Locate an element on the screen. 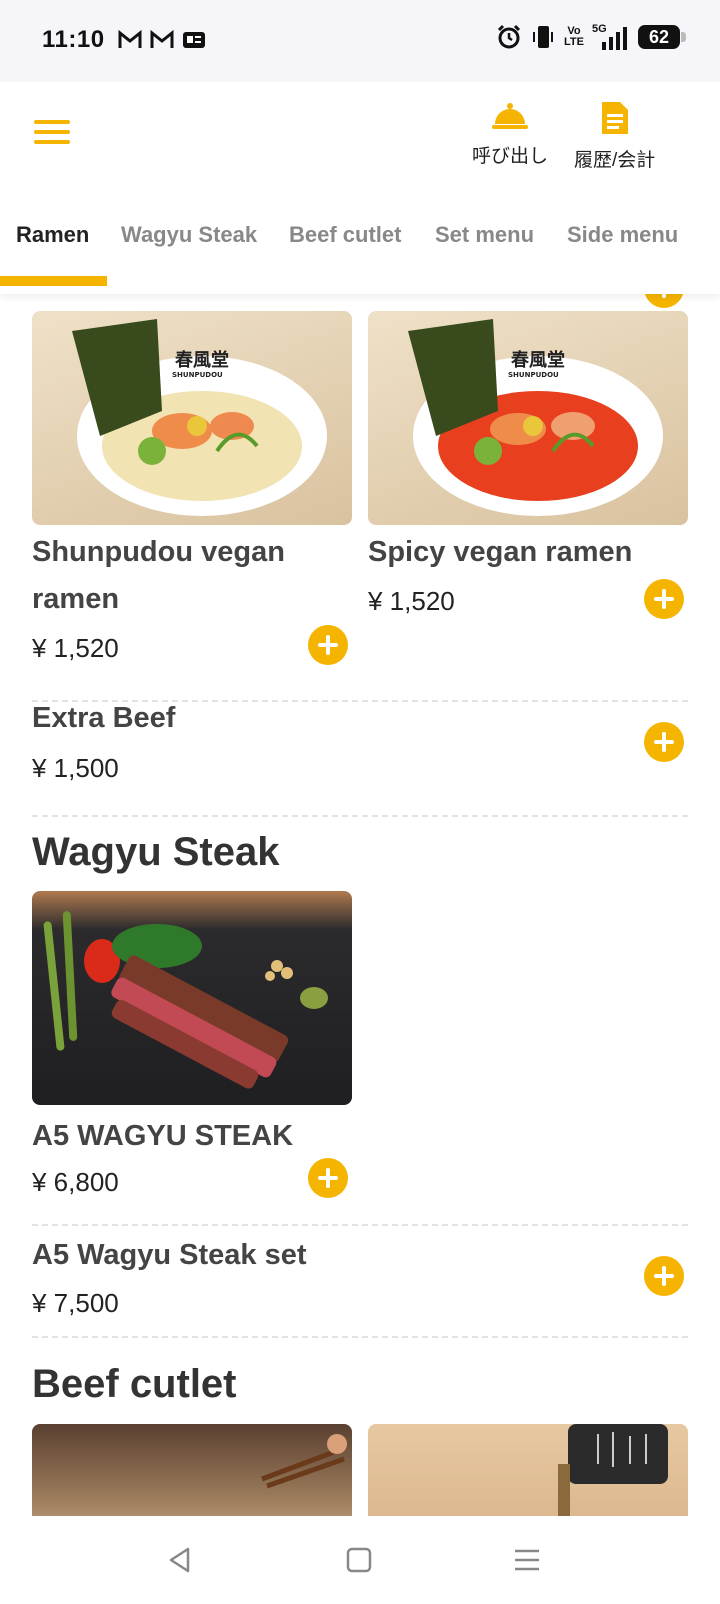  spicy-bowl-brand-latin: SHUNPUDOU is located at coordinates (533, 375).